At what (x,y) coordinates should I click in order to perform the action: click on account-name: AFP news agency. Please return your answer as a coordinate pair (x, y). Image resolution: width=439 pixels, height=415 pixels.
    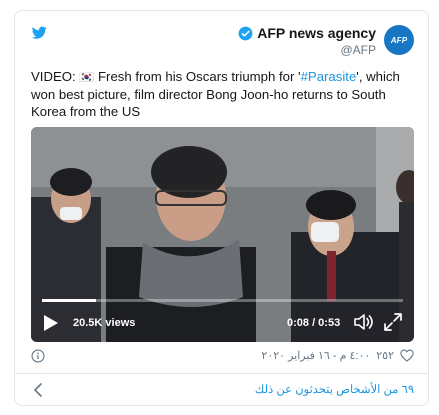
    Looking at the image, I should click on (316, 33).